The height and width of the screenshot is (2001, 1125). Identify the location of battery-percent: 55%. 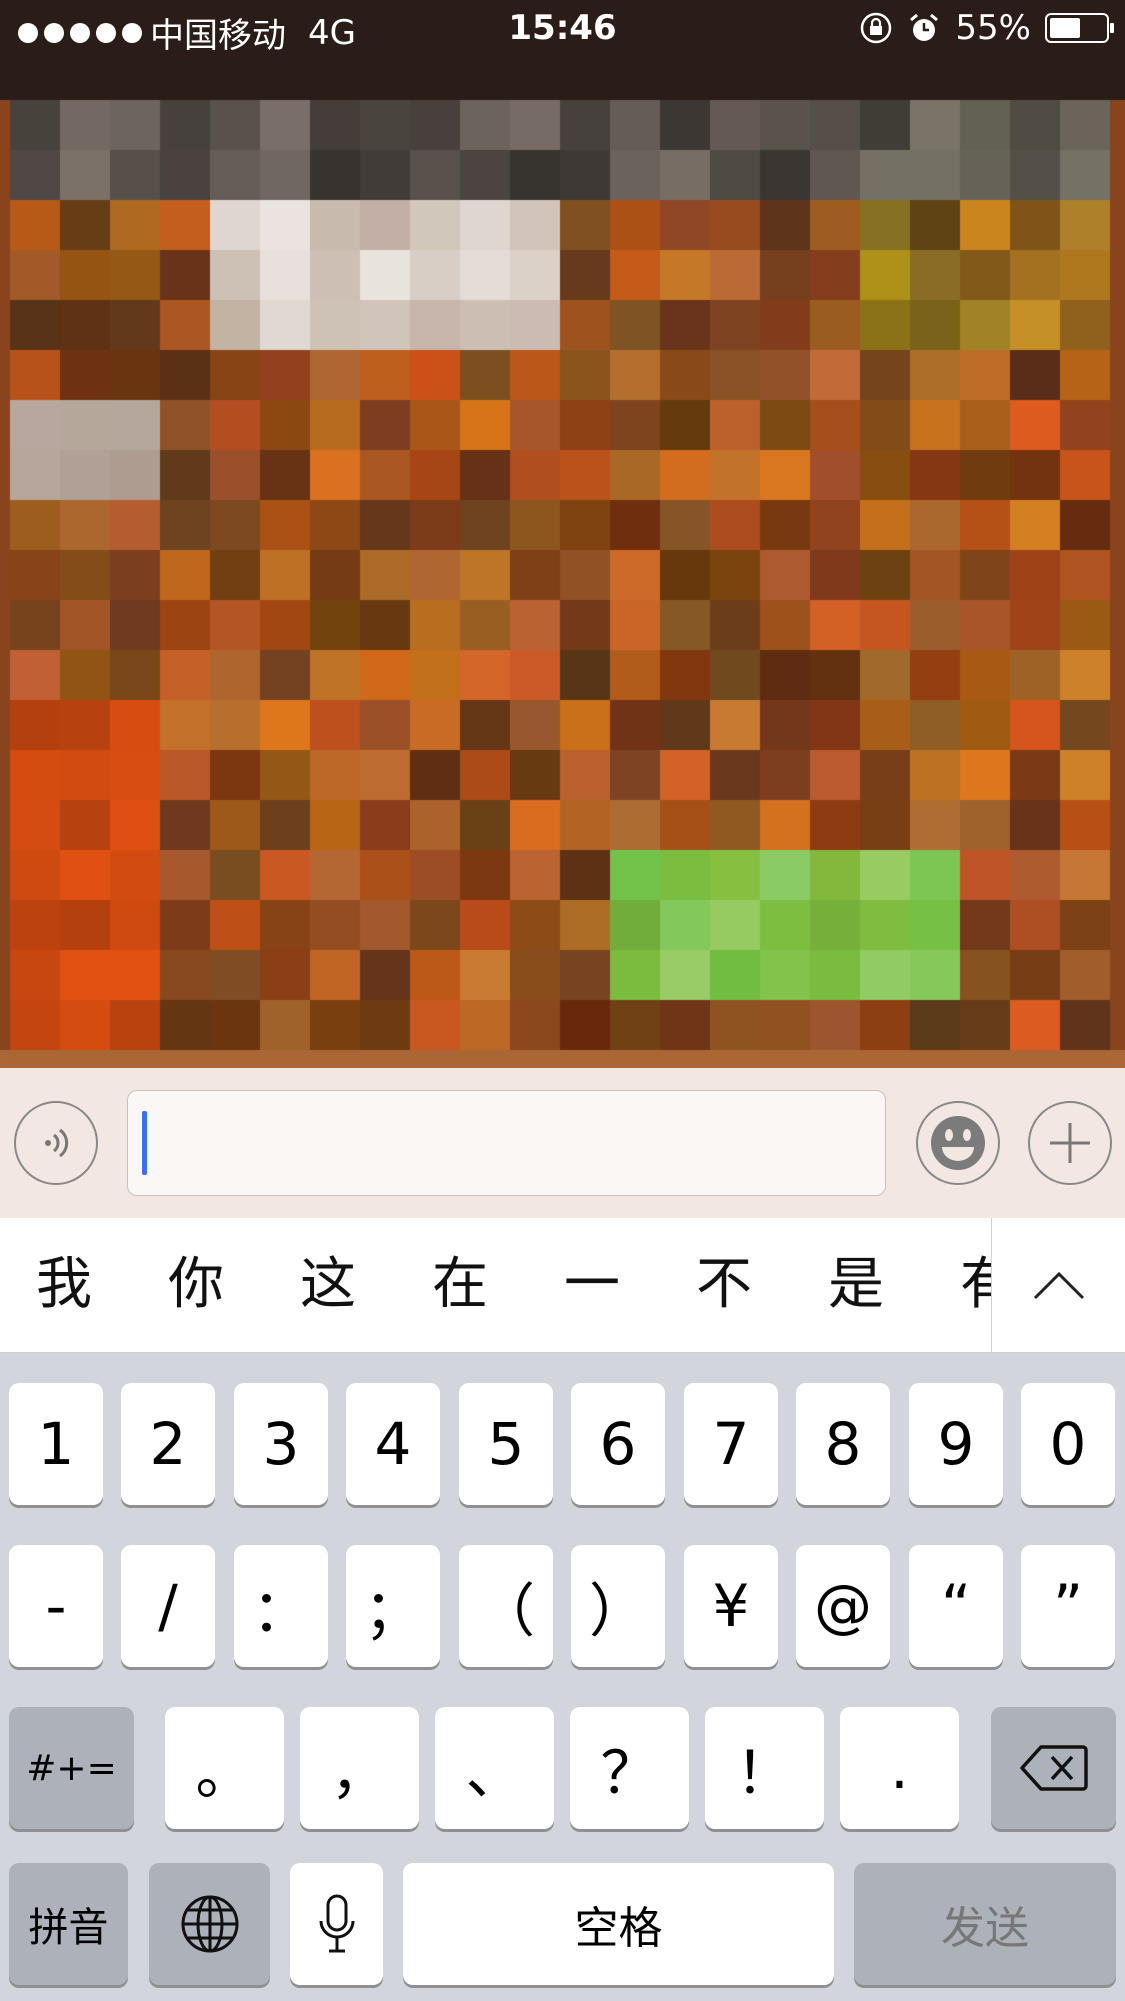
(993, 28).